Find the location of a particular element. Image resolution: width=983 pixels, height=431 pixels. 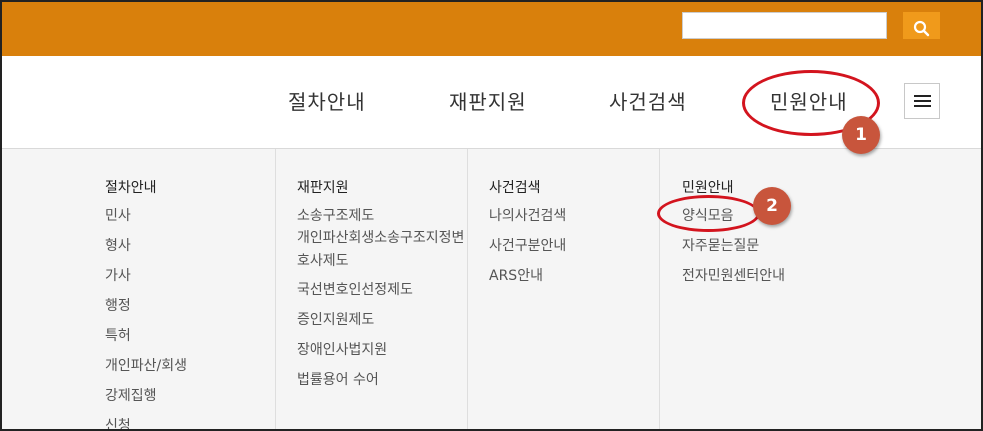

menu-link-legal-sign-language: 법률용어 수어 is located at coordinates (338, 379).